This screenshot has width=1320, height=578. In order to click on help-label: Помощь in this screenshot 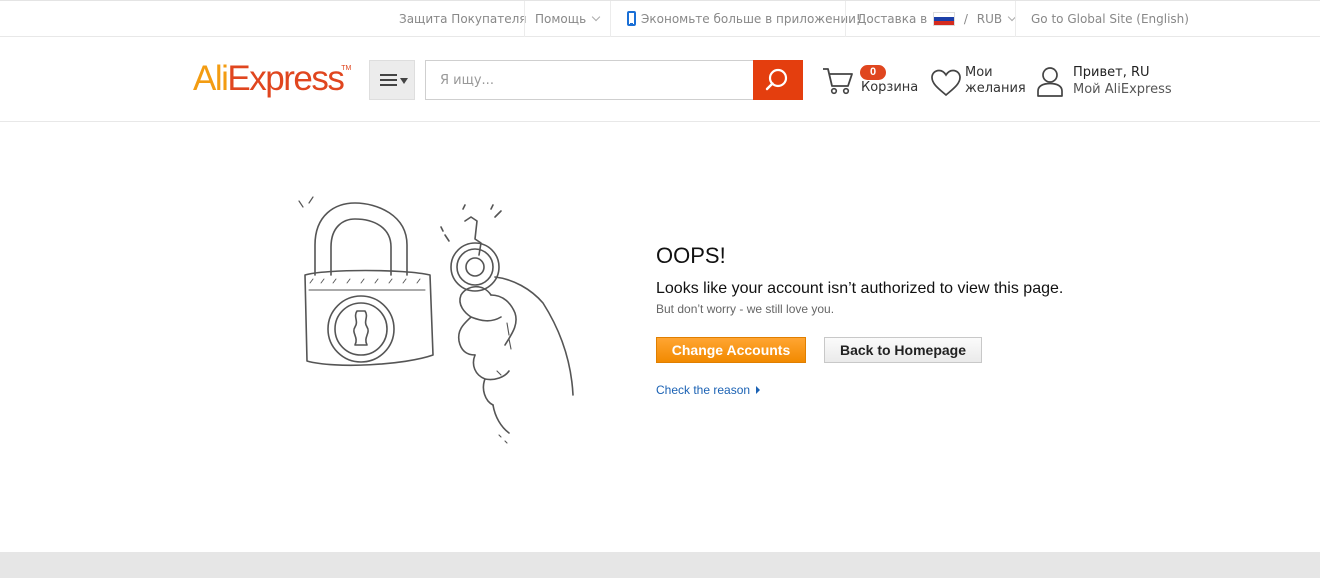, I will do `click(561, 19)`.